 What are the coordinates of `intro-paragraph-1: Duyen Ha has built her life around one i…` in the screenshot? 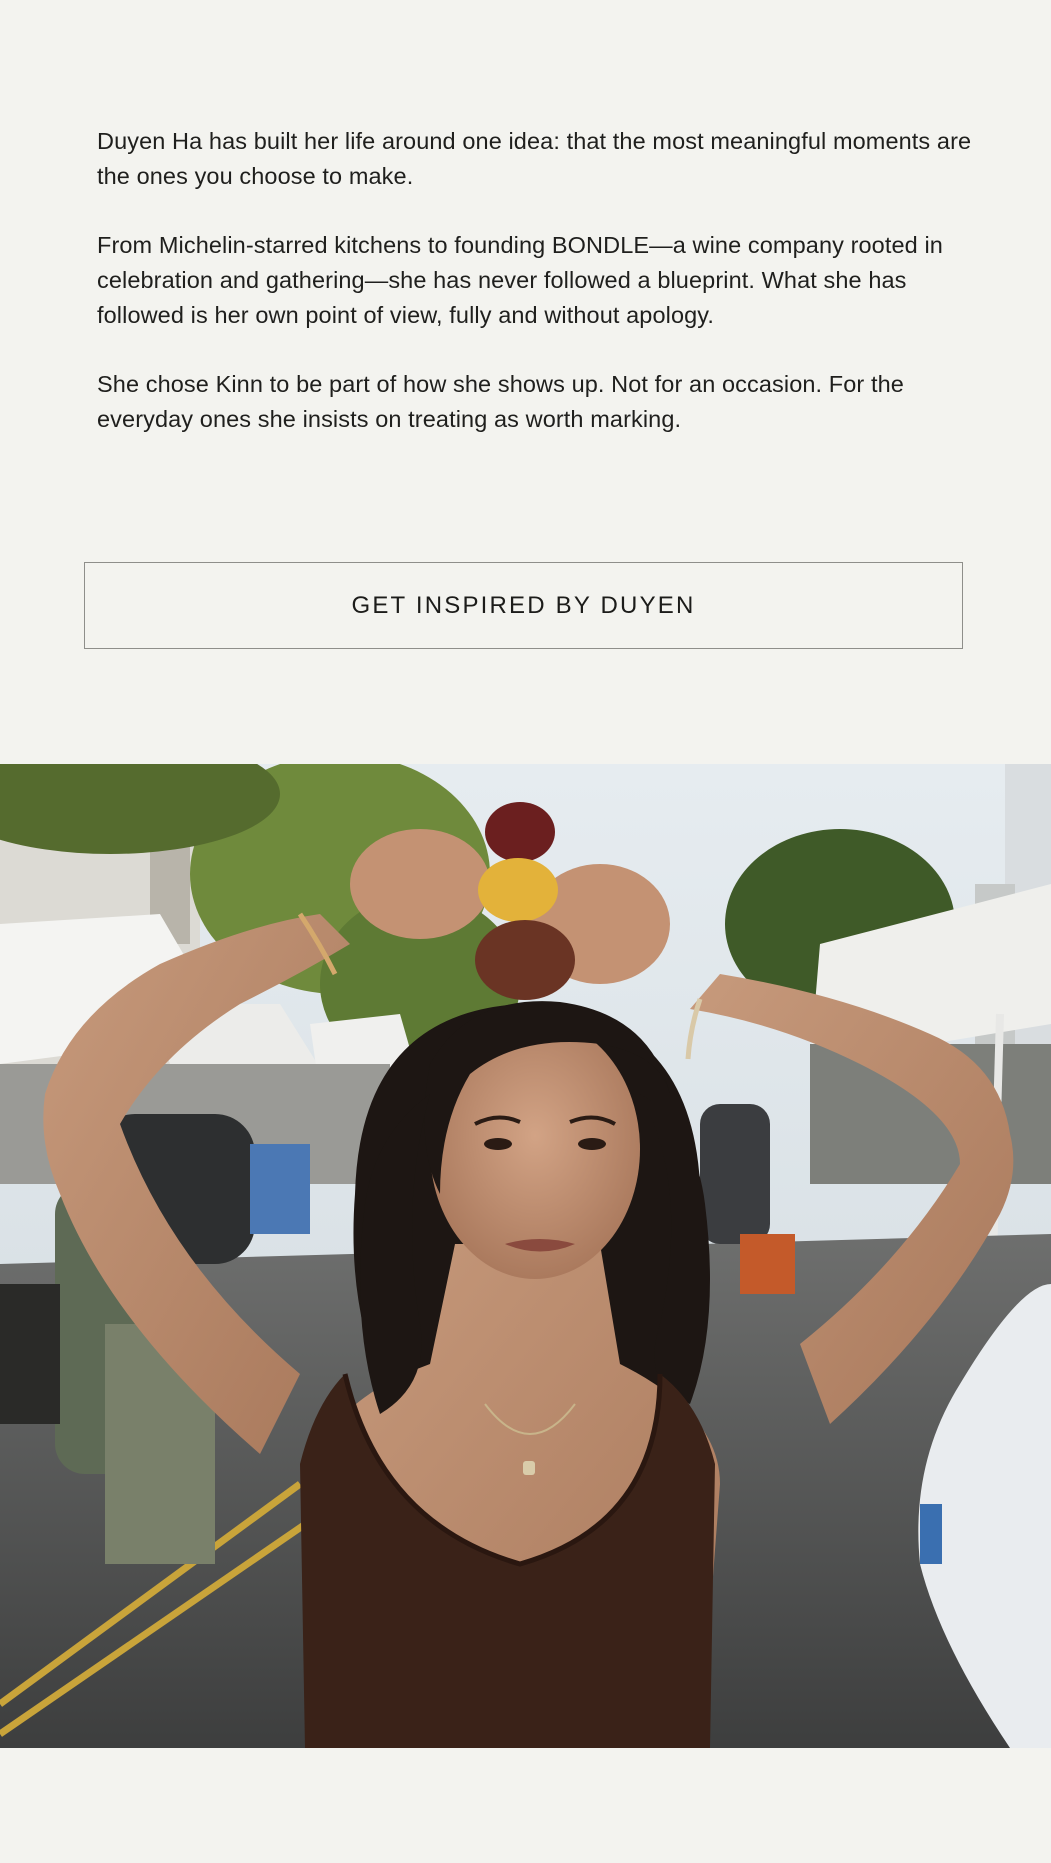 It's located at (534, 158).